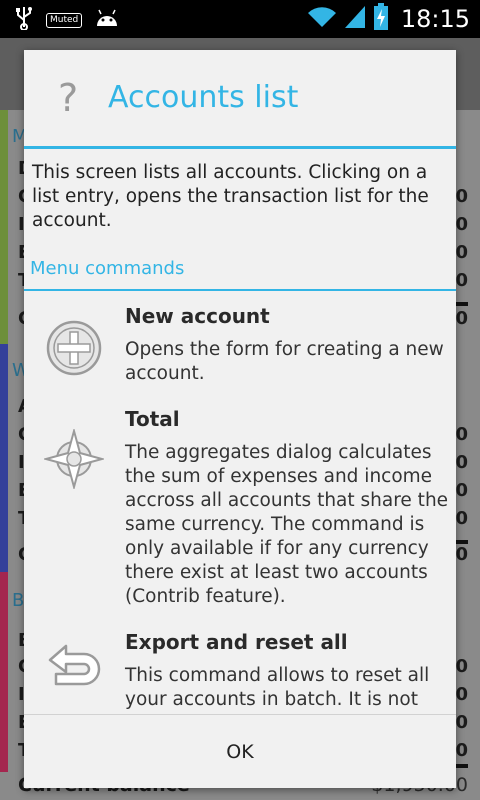 The width and height of the screenshot is (480, 800). I want to click on clock: 18:15, so click(435, 19).